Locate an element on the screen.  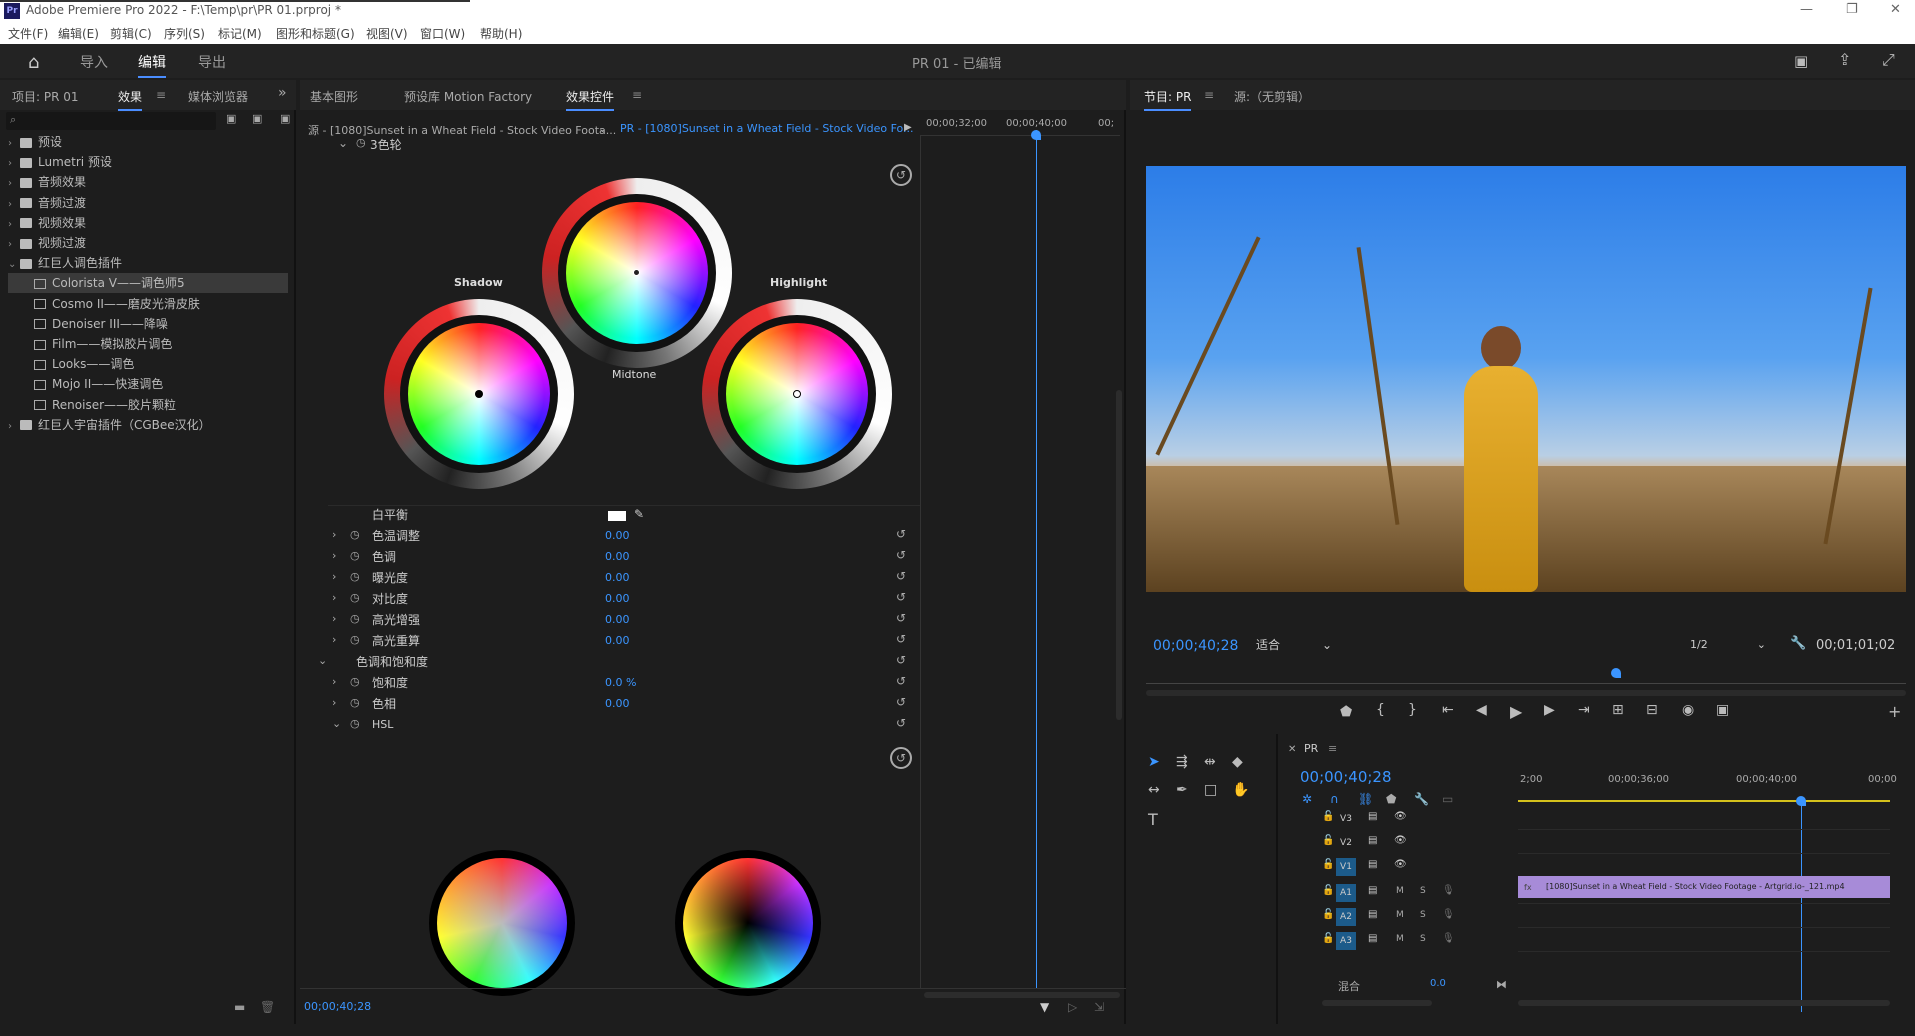
program-timecode: 00;00;40;28 is located at coordinates (1195, 646).